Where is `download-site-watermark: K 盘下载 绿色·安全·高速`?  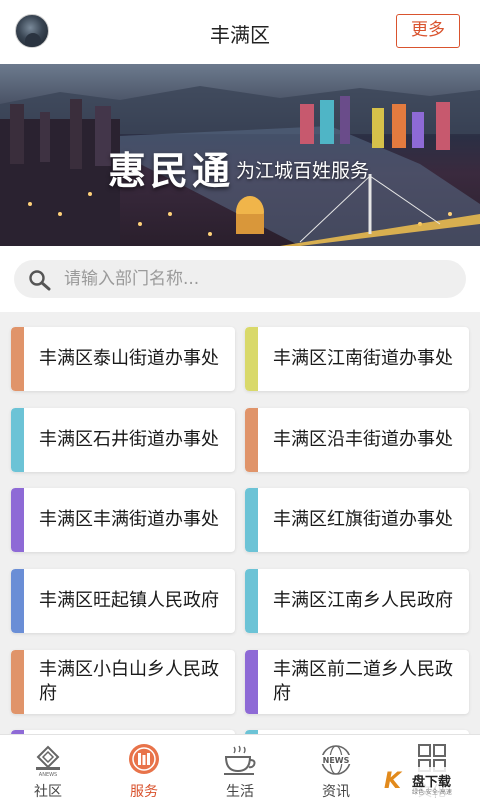 download-site-watermark: K 盘下载 绿色·安全·高速 is located at coordinates (429, 782).